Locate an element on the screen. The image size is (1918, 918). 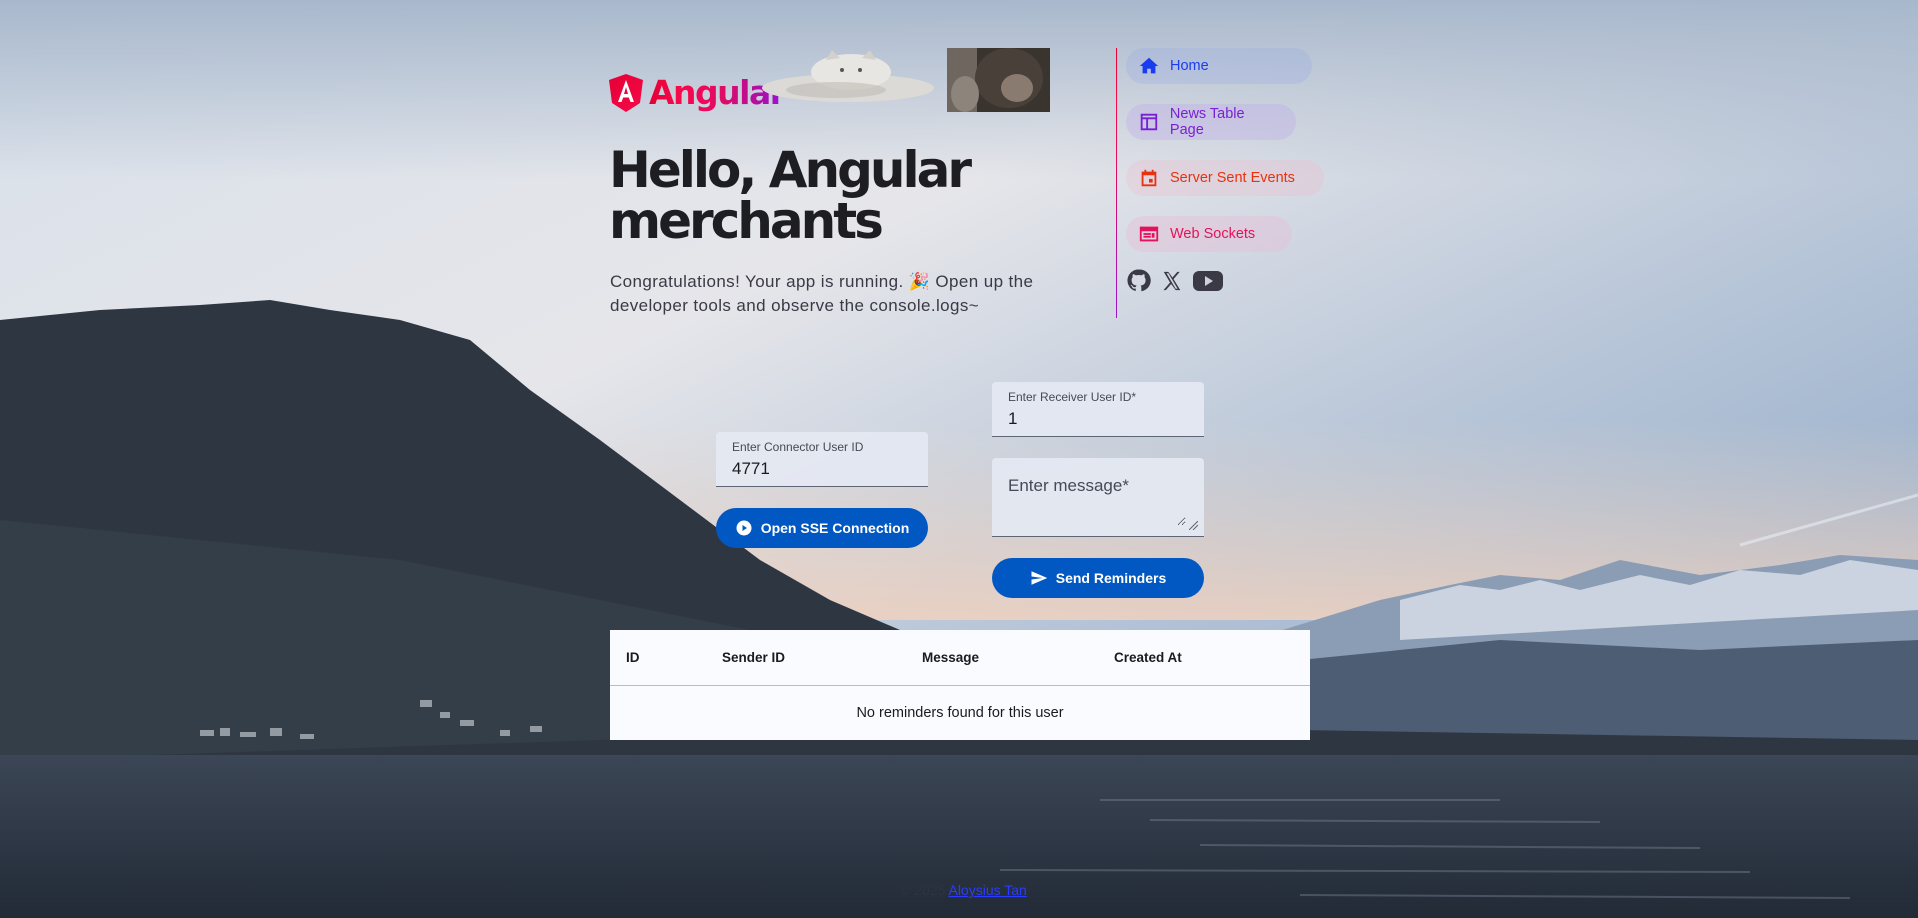
receiver-user-id-field: Enter Receiver User ID* is located at coordinates (1098, 409).